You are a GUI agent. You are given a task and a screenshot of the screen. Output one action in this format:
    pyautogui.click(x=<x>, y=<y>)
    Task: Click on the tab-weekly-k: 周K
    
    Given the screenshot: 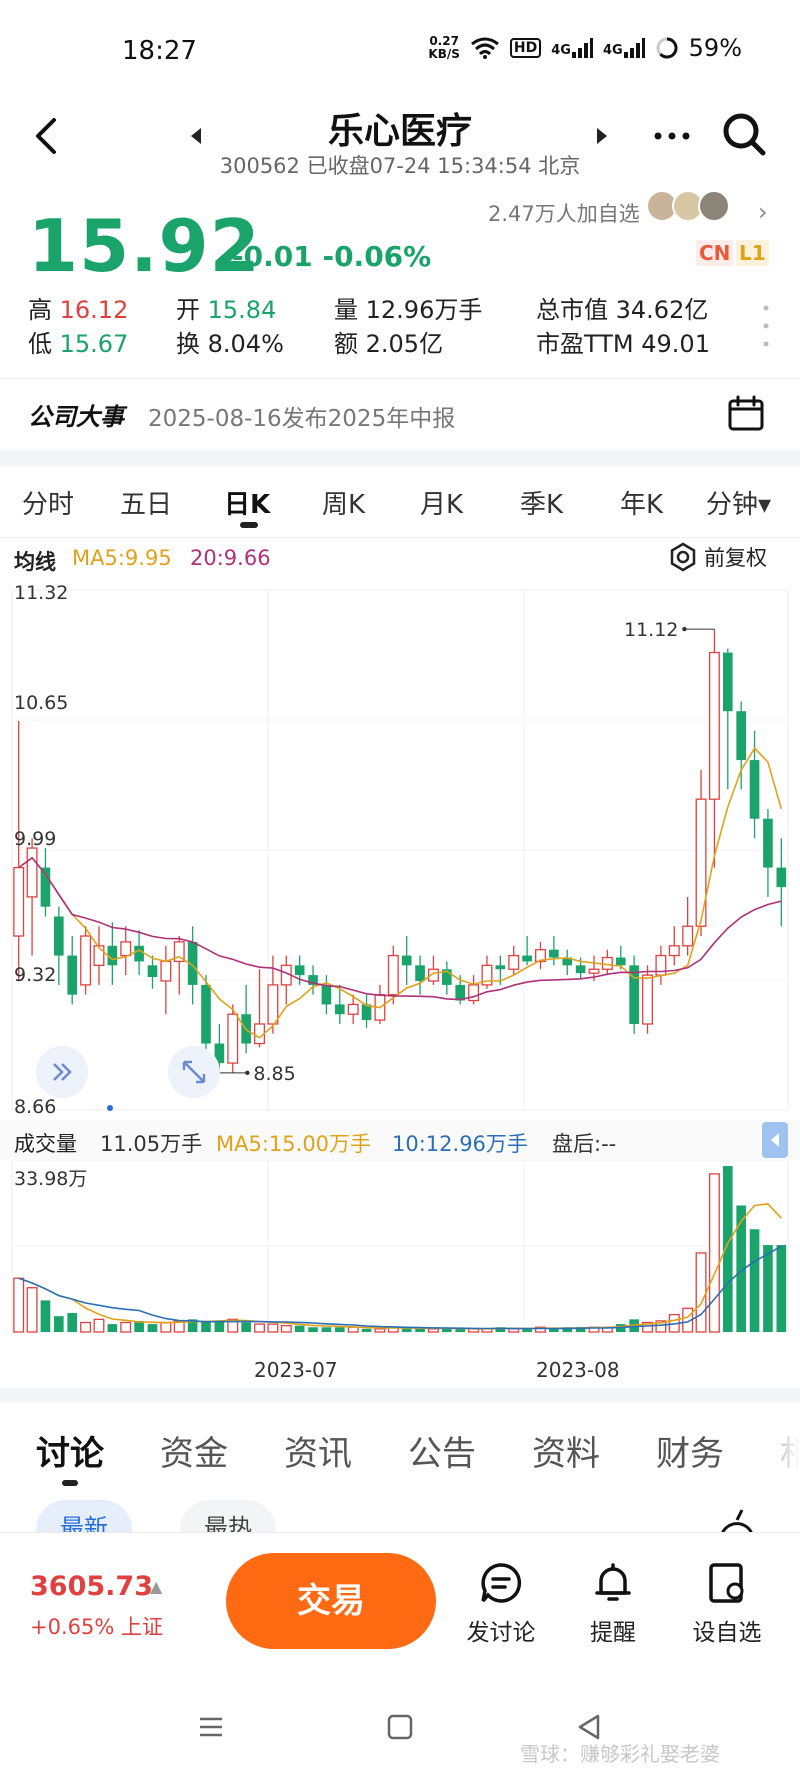 What is the action you would take?
    pyautogui.click(x=343, y=502)
    